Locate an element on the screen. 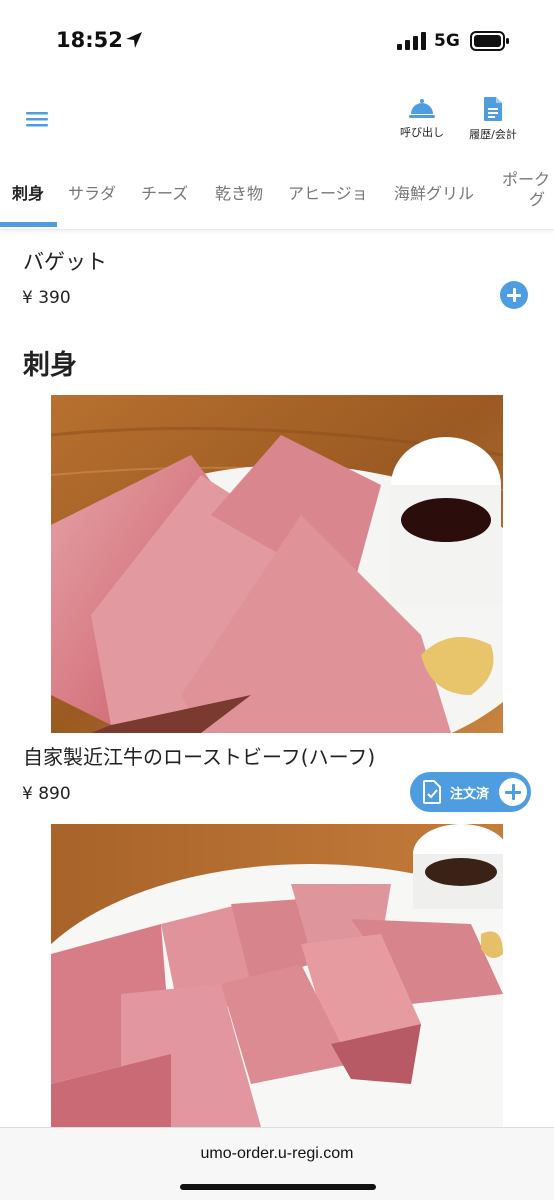  ordered-label: 注文済 is located at coordinates (470, 794).